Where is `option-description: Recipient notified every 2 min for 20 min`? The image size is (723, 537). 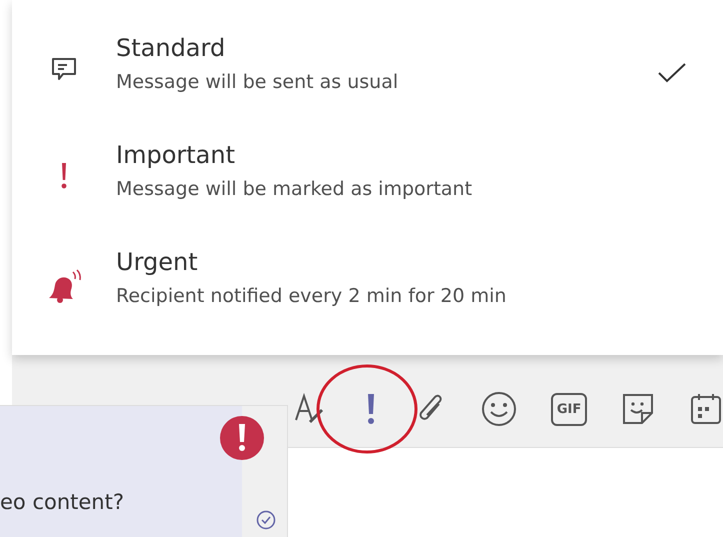
option-description: Recipient notified every 2 min for 20 min is located at coordinates (312, 296).